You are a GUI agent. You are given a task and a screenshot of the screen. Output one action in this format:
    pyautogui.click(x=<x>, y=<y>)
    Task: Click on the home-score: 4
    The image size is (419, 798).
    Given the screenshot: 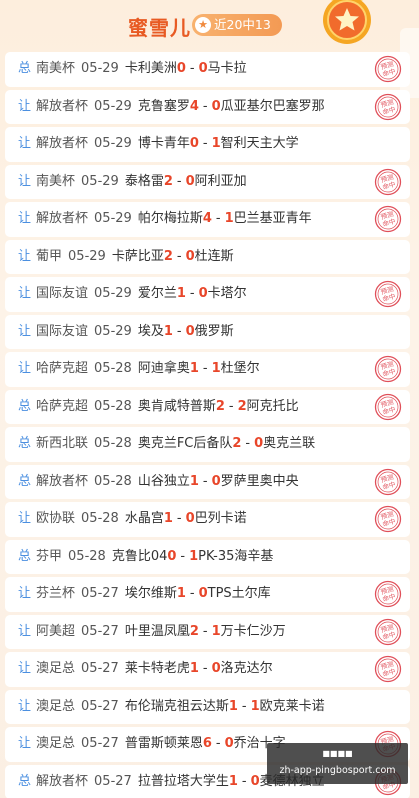 What is the action you would take?
    pyautogui.click(x=207, y=218)
    